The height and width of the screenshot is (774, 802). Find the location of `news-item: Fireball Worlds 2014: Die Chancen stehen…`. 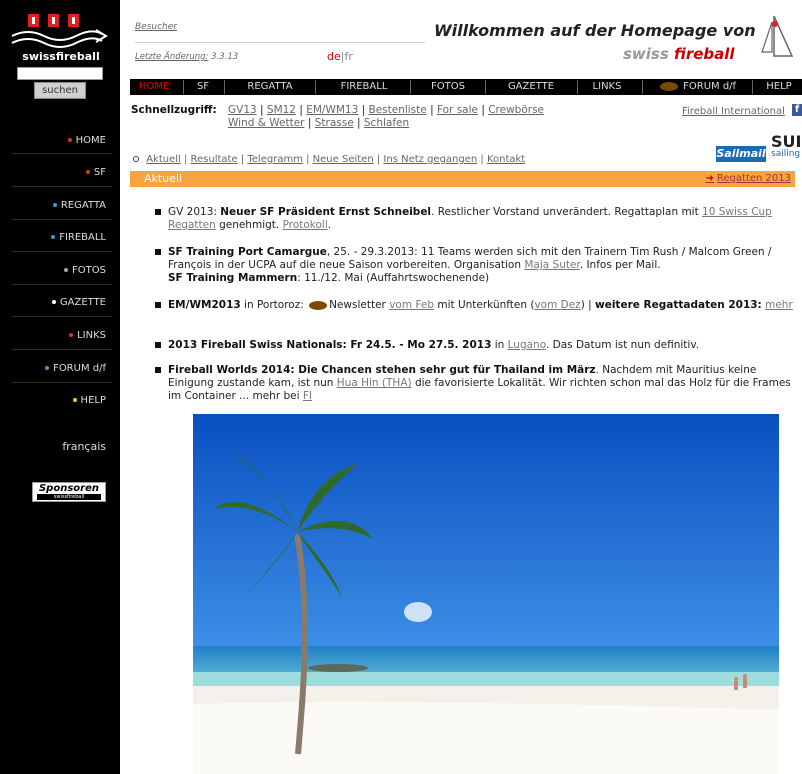

news-item: Fireball Worlds 2014: Die Chancen stehen… is located at coordinates (474, 383).